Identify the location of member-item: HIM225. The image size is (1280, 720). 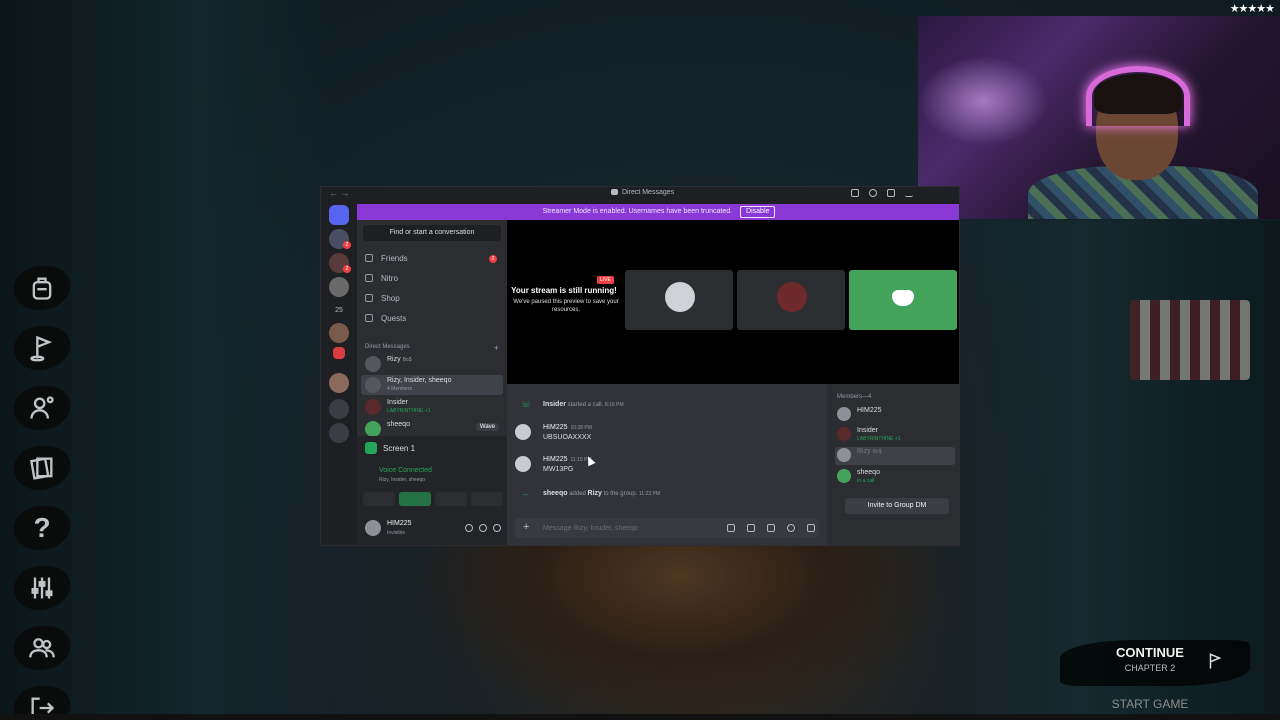
(895, 415).